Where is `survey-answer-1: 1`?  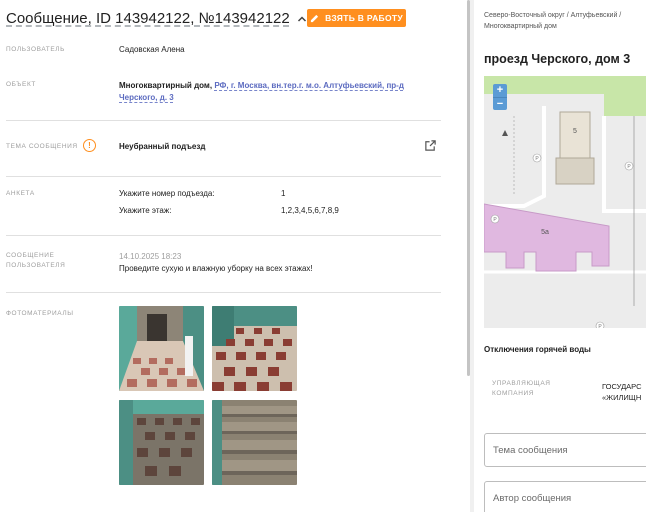 survey-answer-1: 1 is located at coordinates (283, 193).